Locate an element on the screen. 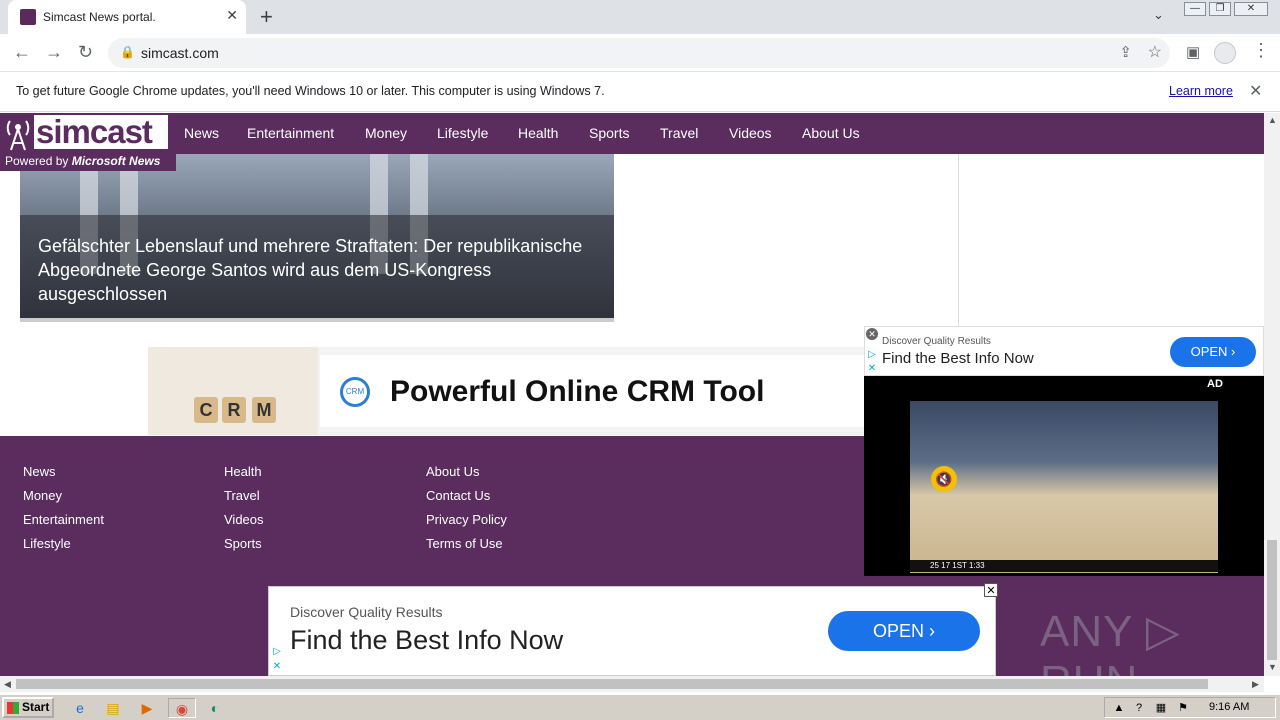  bottom-ad-subtitle: Discover Quality Results is located at coordinates (366, 612).